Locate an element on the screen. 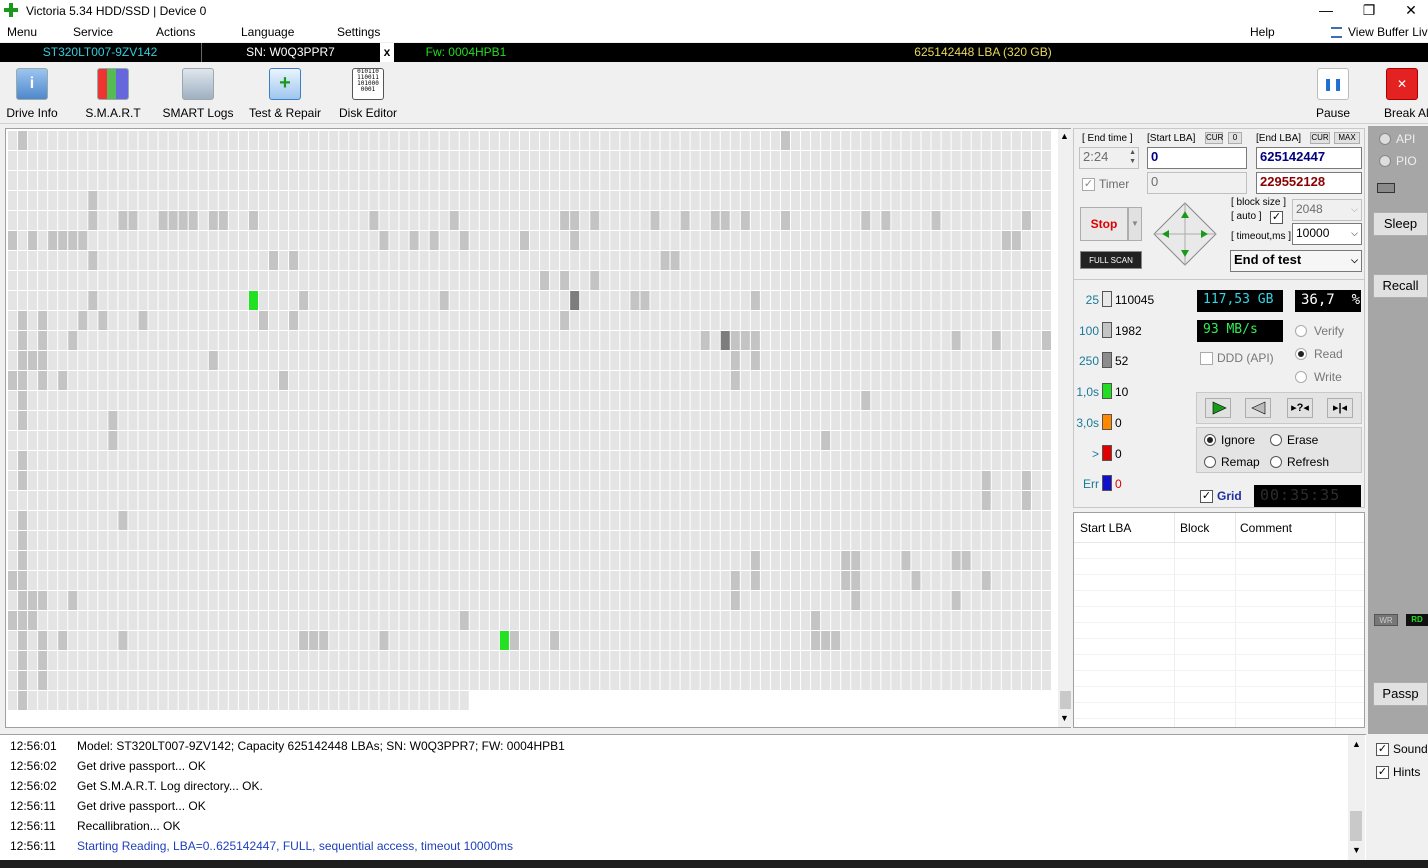 The height and width of the screenshot is (868, 1428). rewind-button is located at coordinates (1258, 408).